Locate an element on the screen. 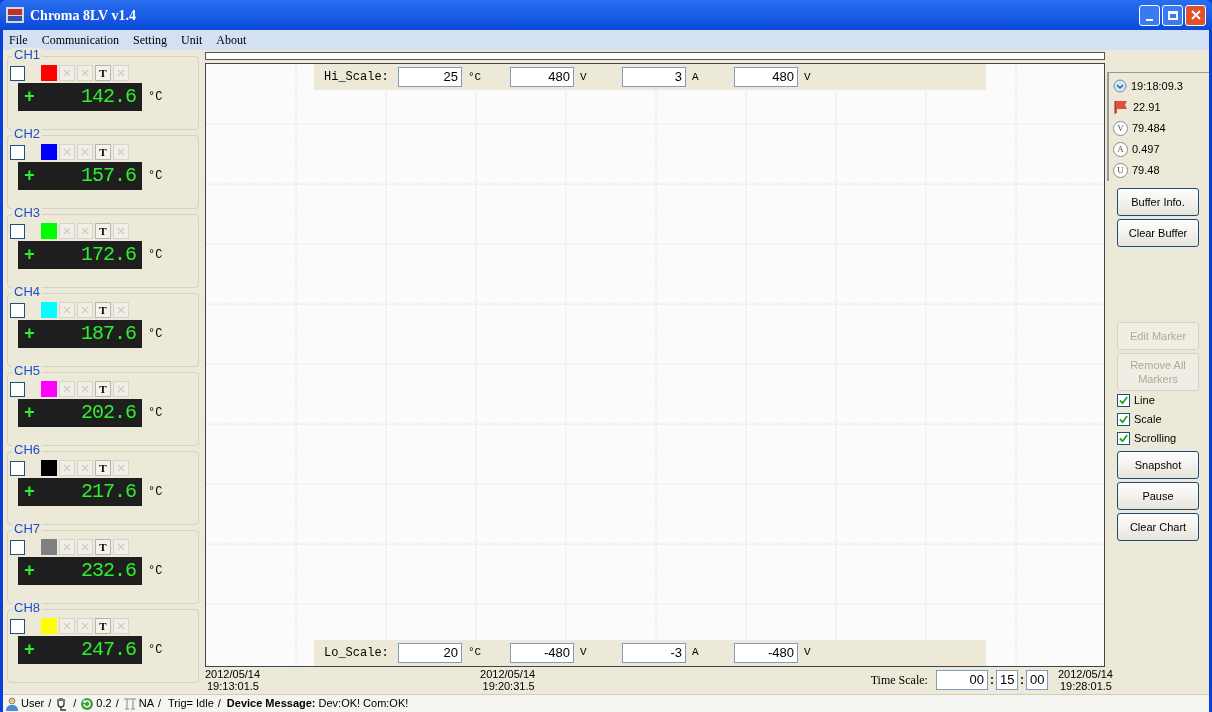  reading-value: 232.6 is located at coordinates (108, 571).